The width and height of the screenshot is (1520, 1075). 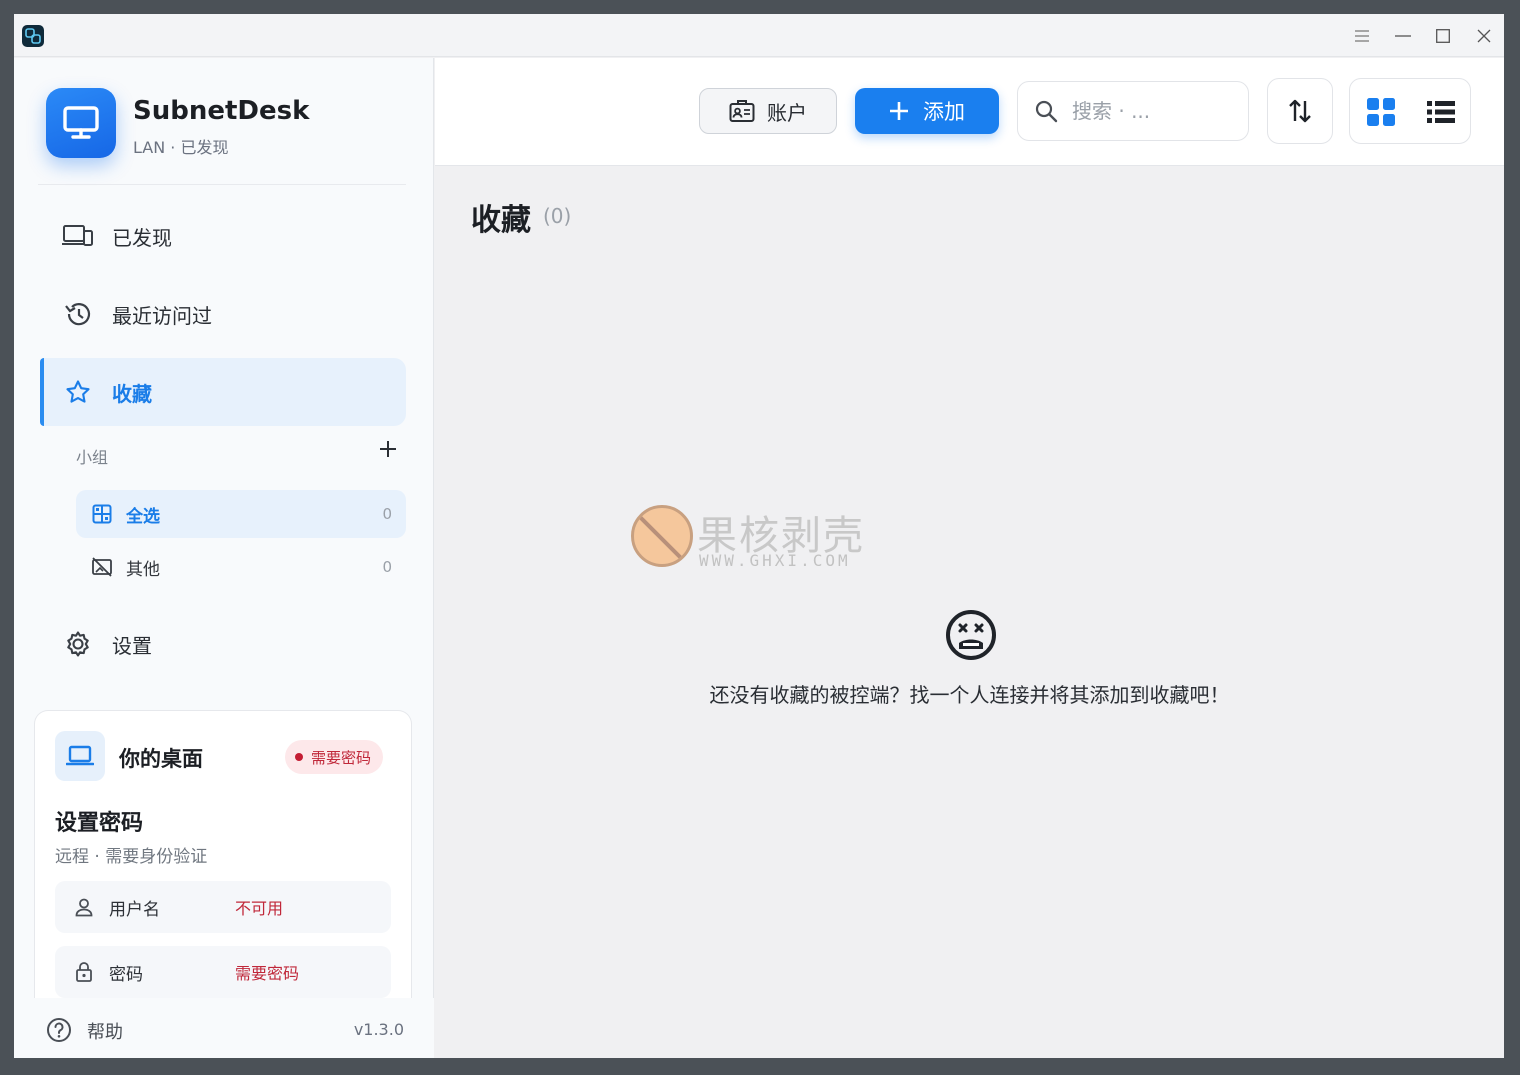 I want to click on empty-state-message: 还没有收藏的被控端？找一个人连接并将其添加到收藏吧！, so click(x=969, y=695).